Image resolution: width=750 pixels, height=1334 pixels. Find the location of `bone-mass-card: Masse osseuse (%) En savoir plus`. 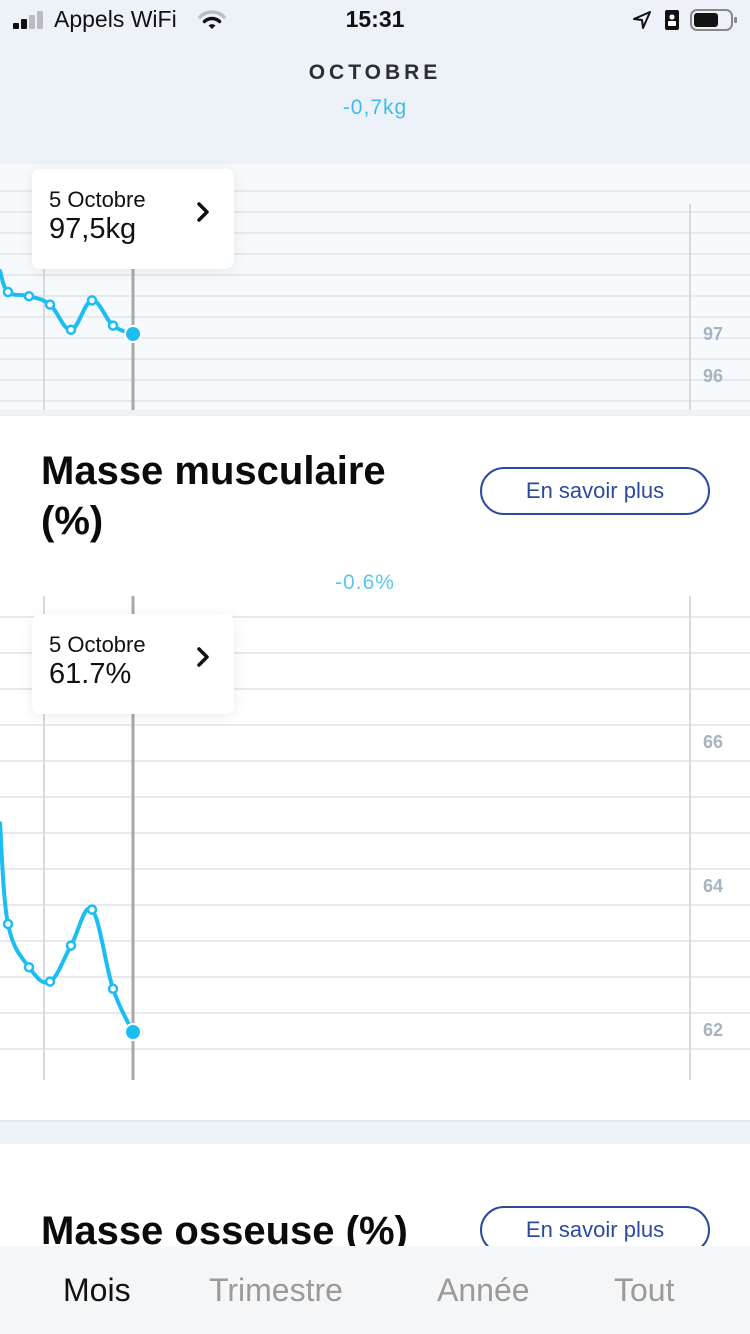

bone-mass-card: Masse osseuse (%) En savoir plus is located at coordinates (375, 1199).